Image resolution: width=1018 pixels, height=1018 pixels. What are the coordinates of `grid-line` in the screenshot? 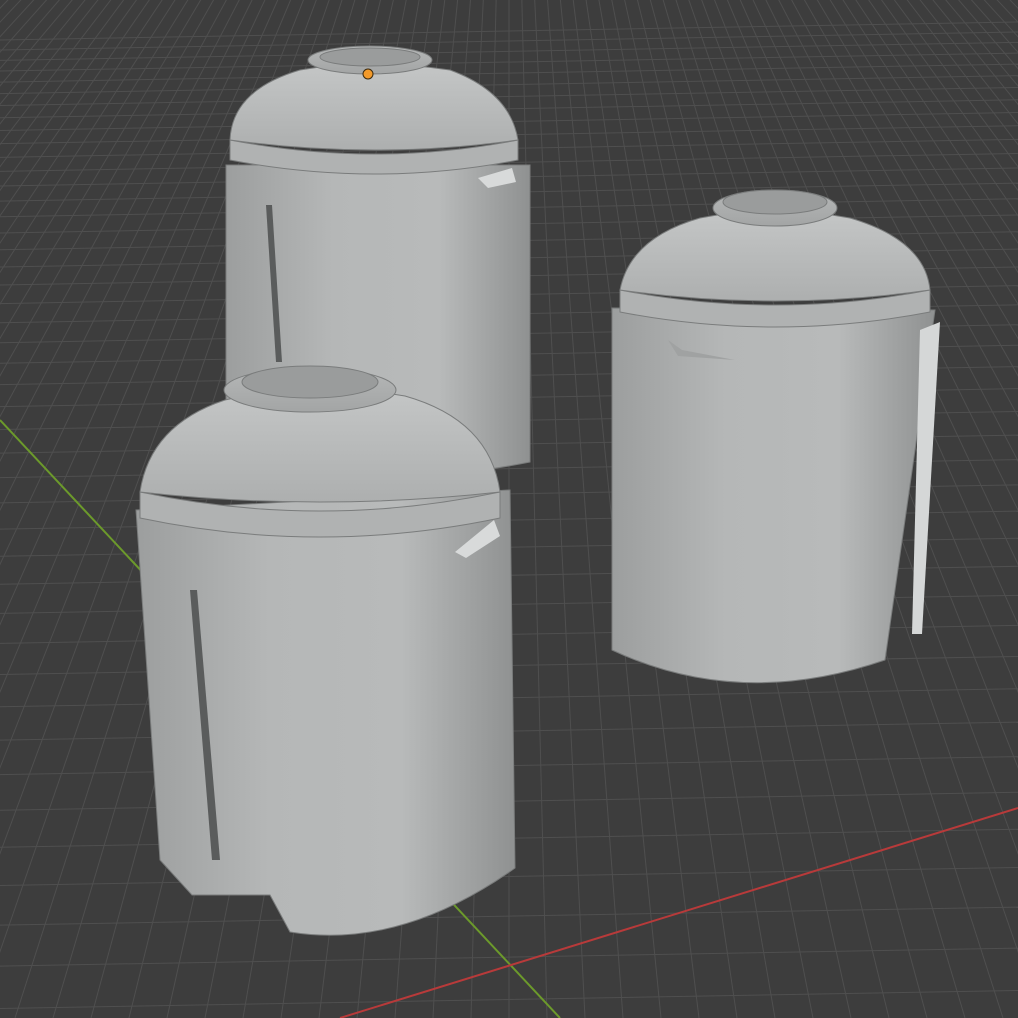 It's located at (560, 509).